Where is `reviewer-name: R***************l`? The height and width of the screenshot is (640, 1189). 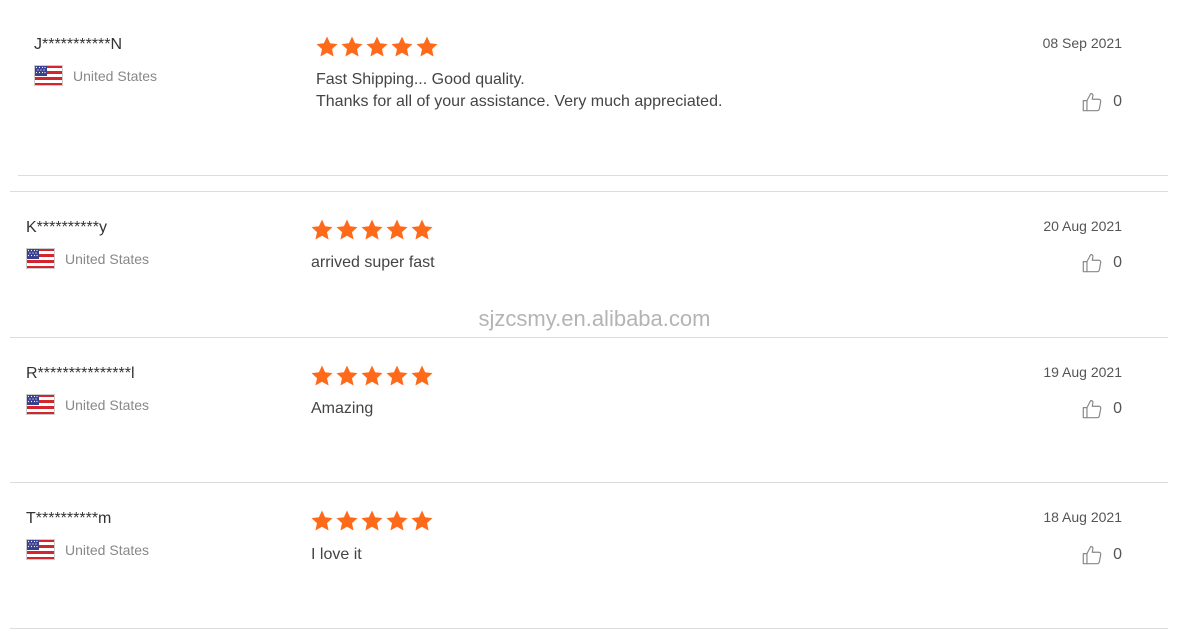
reviewer-name: R***************l is located at coordinates (80, 373).